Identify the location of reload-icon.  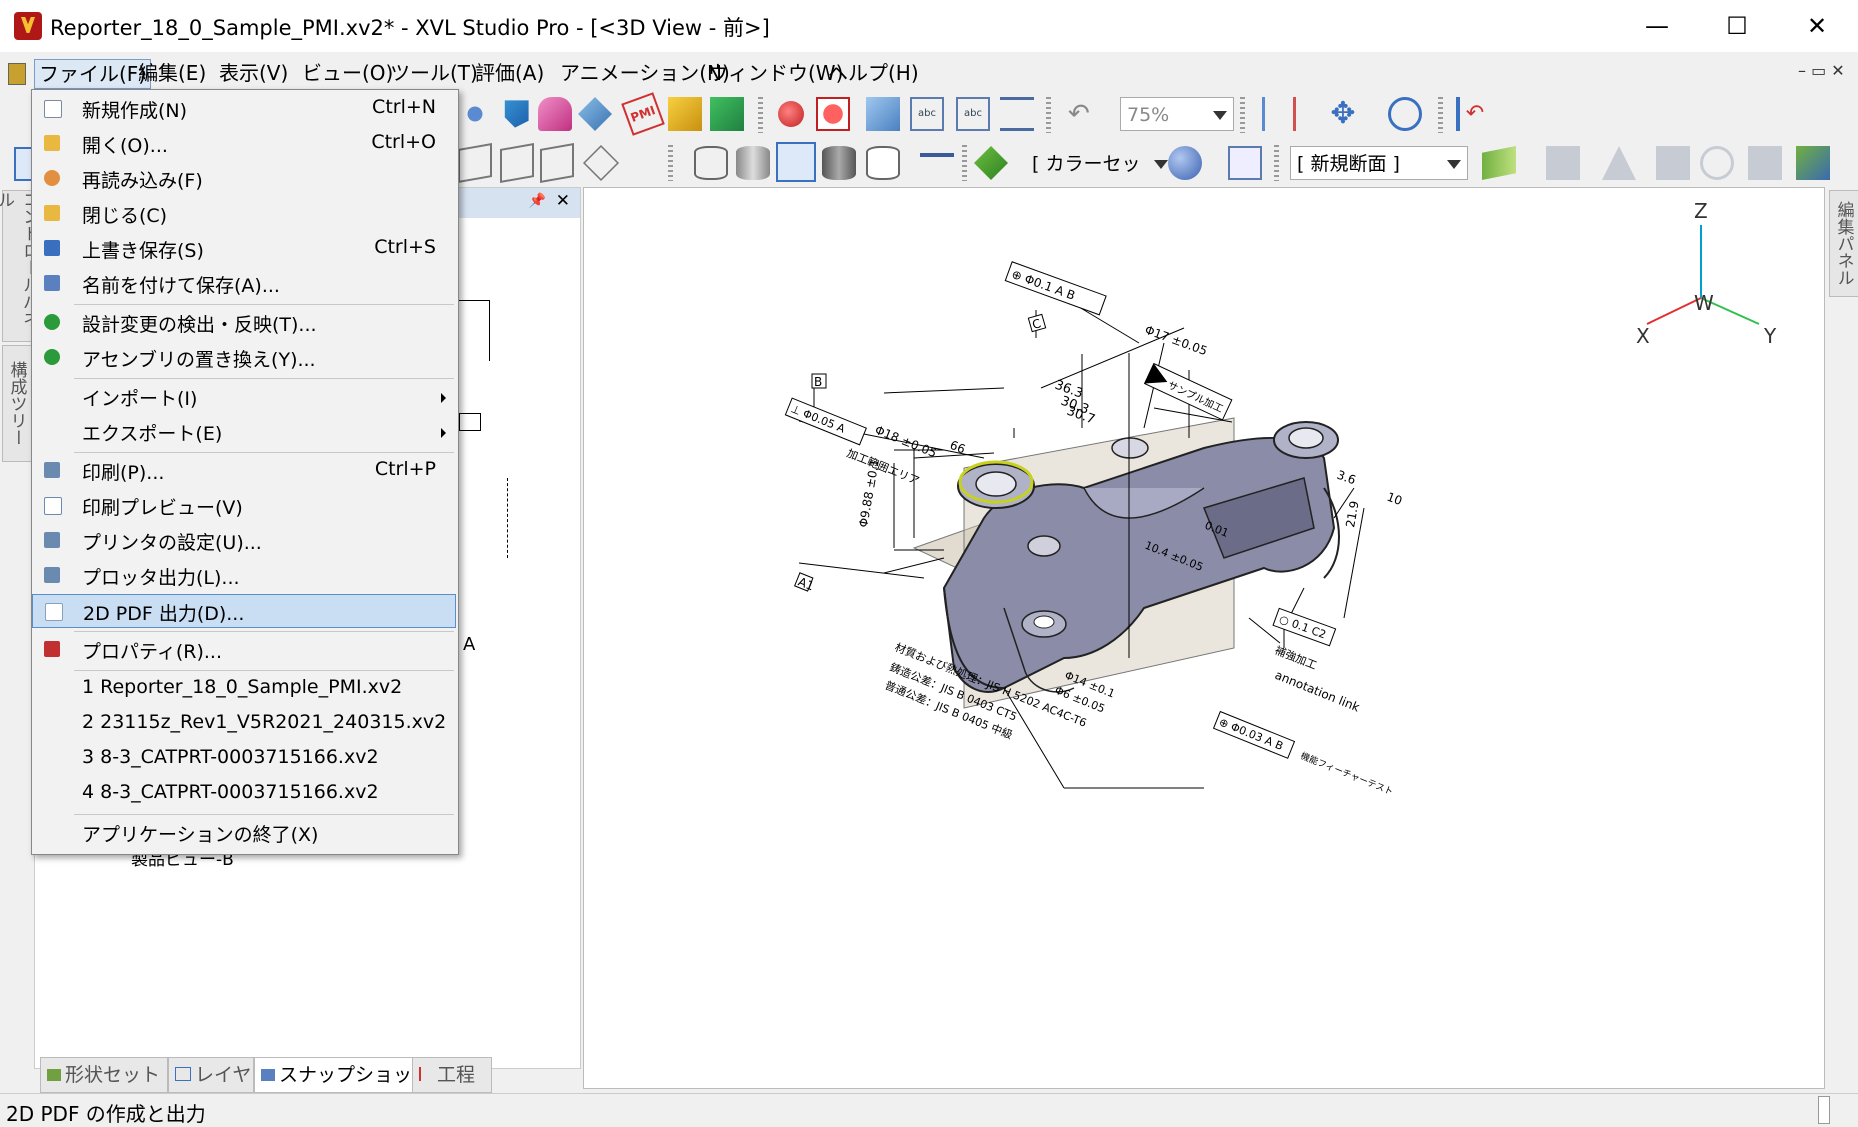
(52, 178).